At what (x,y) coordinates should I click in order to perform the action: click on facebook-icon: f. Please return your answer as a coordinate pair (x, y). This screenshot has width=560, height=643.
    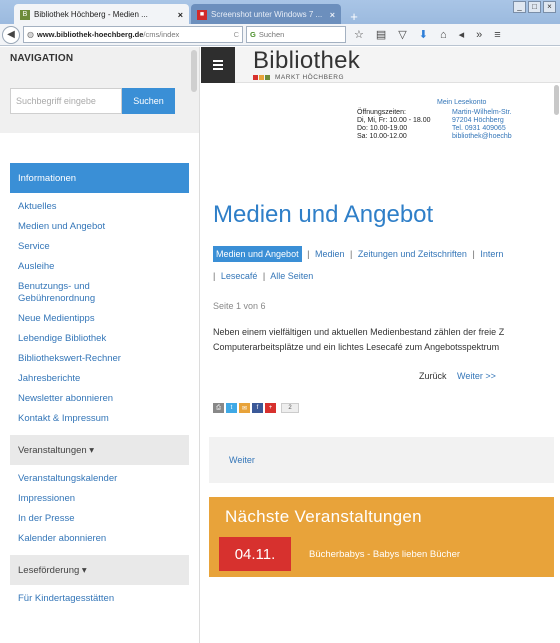
    Looking at the image, I should click on (257, 408).